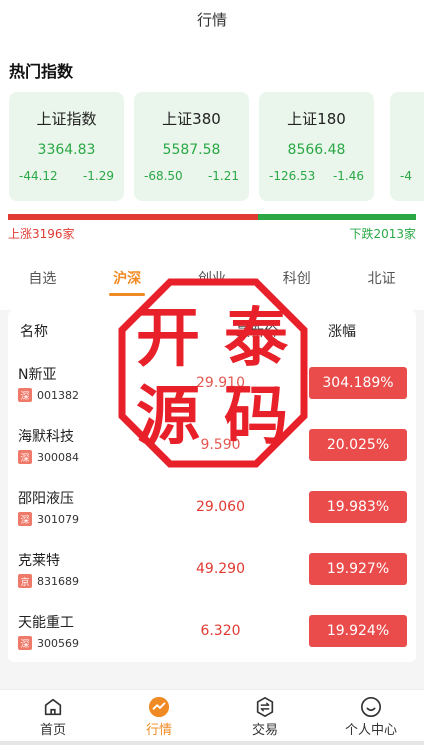 The image size is (424, 745). I want to click on index-card: 上证指数 3364.83 -44.12 -1.29, so click(66, 146).